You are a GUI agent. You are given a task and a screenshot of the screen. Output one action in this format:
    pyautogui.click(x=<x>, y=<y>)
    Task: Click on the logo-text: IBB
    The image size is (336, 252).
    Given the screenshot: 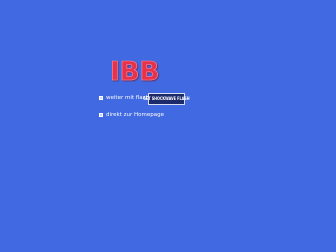 What is the action you would take?
    pyautogui.click(x=134, y=71)
    